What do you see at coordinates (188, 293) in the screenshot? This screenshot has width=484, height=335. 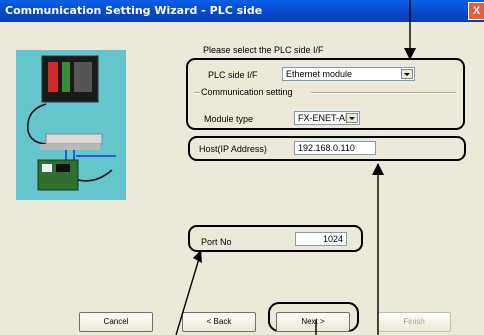 I see `arrow-port` at bounding box center [188, 293].